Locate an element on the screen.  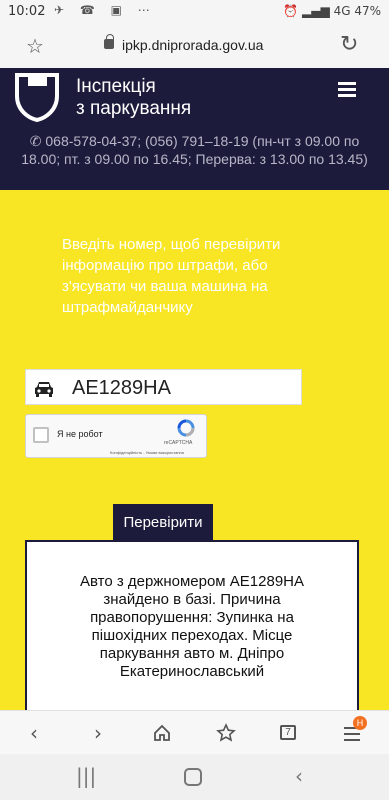
bookmarks-star-icon is located at coordinates (226, 733).